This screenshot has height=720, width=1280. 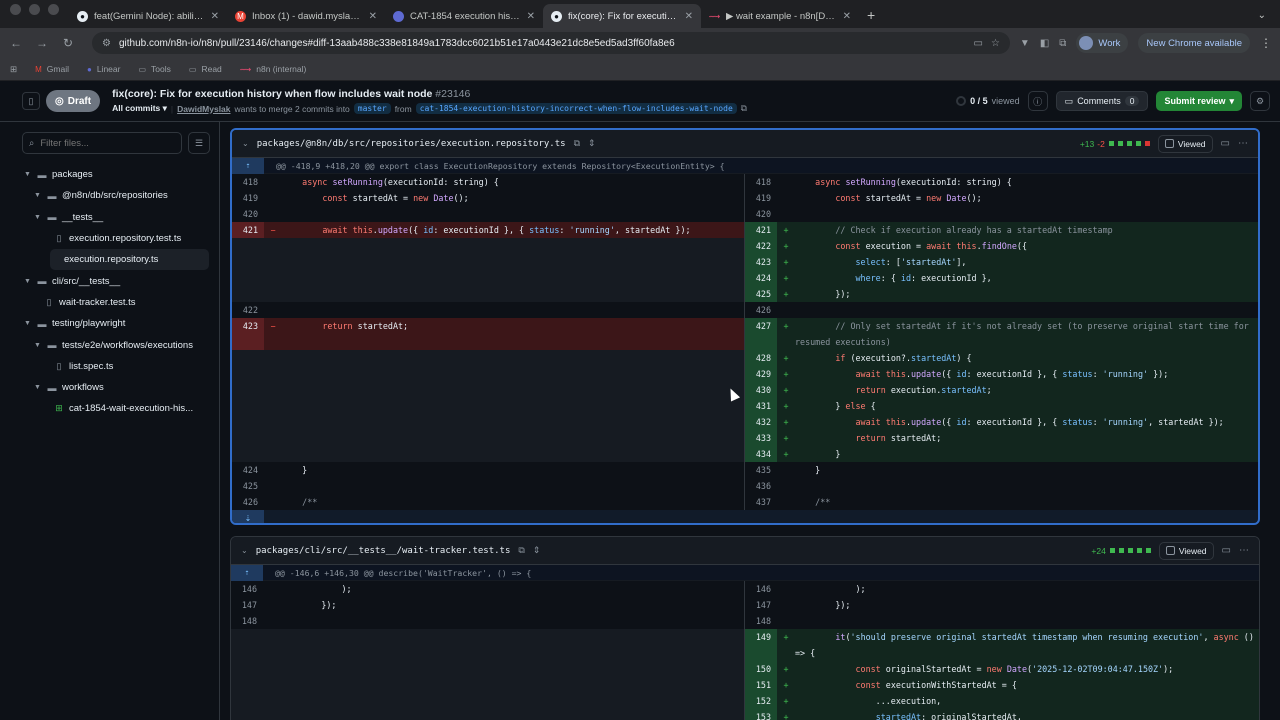 I want to click on diff-line: 426, so click(x=1001, y=310).